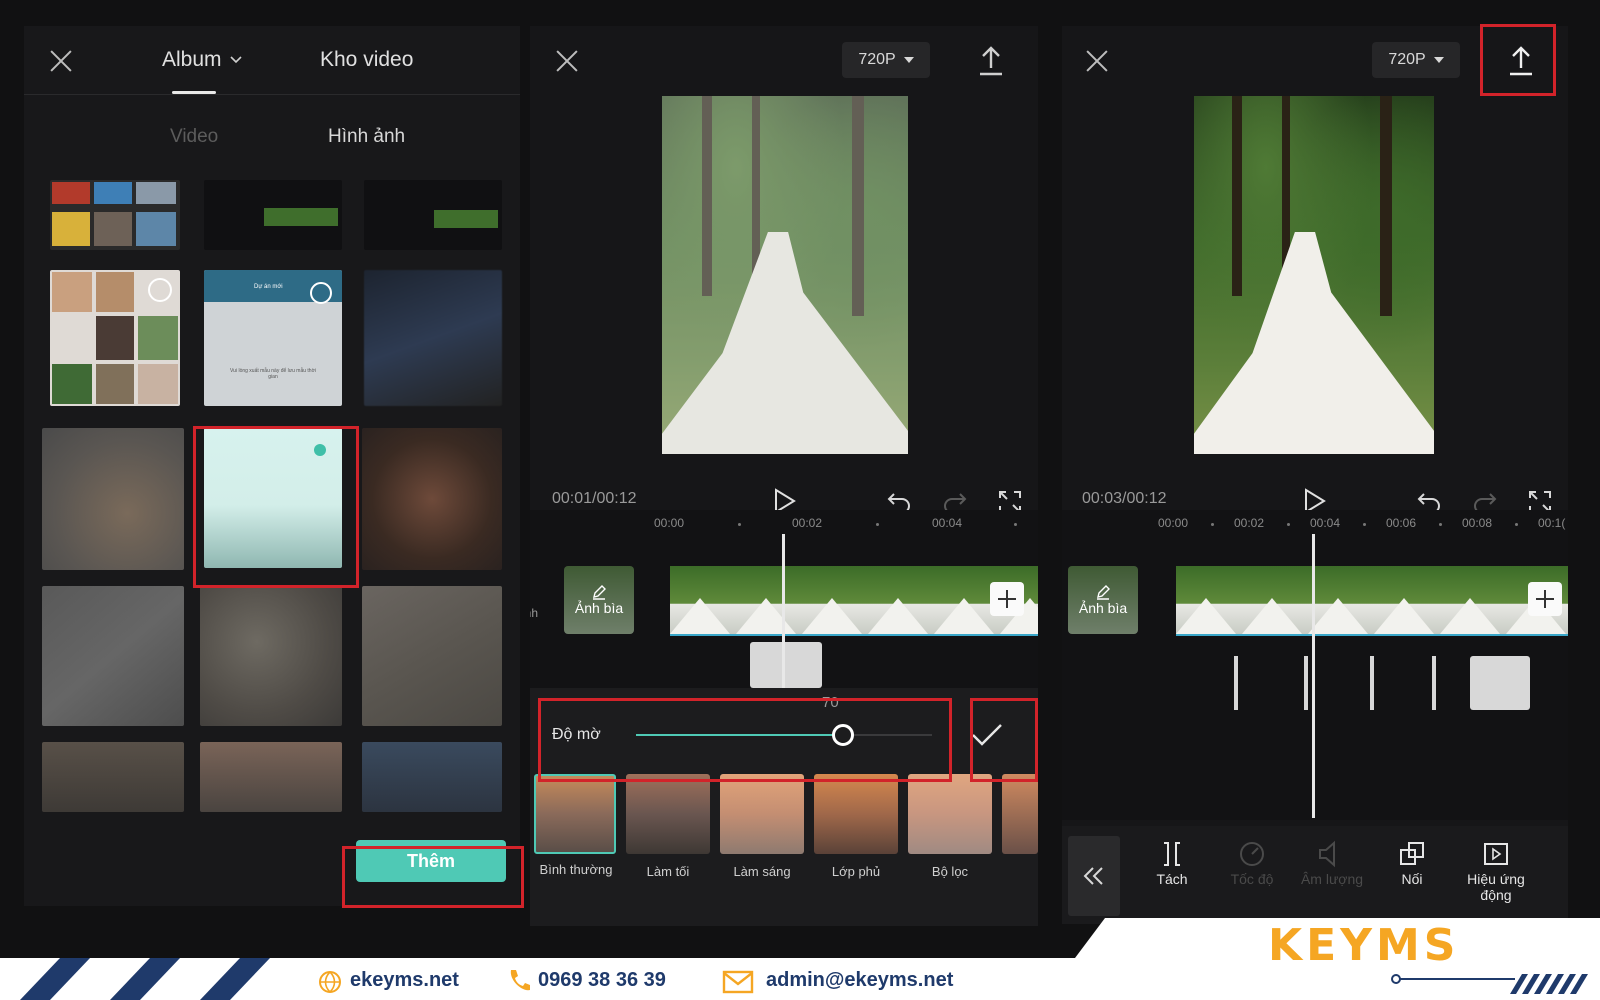  I want to click on media-thumb-selected, so click(273, 498).